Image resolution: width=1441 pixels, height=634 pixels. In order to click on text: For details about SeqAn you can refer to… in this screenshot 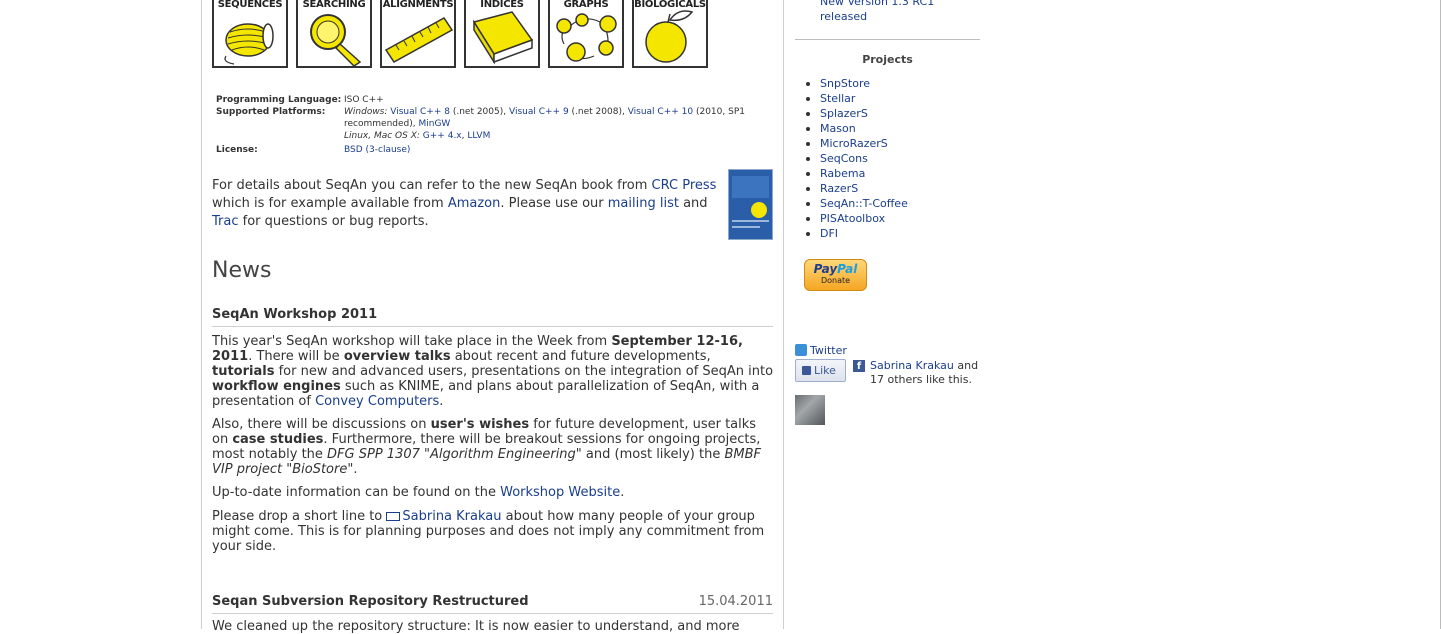, I will do `click(432, 185)`.